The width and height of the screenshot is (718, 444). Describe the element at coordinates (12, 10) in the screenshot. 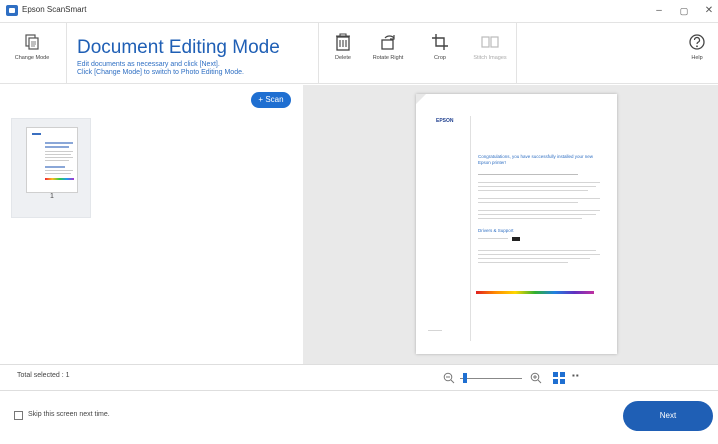

I see `app-icon` at that location.